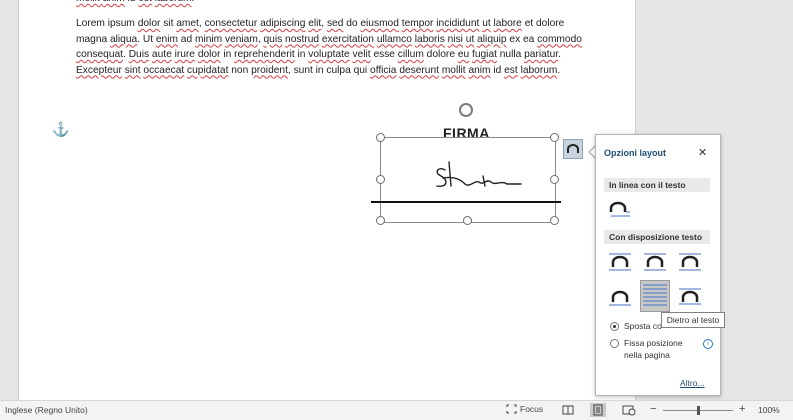 The height and width of the screenshot is (420, 793). What do you see at coordinates (492, 39) in the screenshot?
I see `misspelled-word: aliquip` at bounding box center [492, 39].